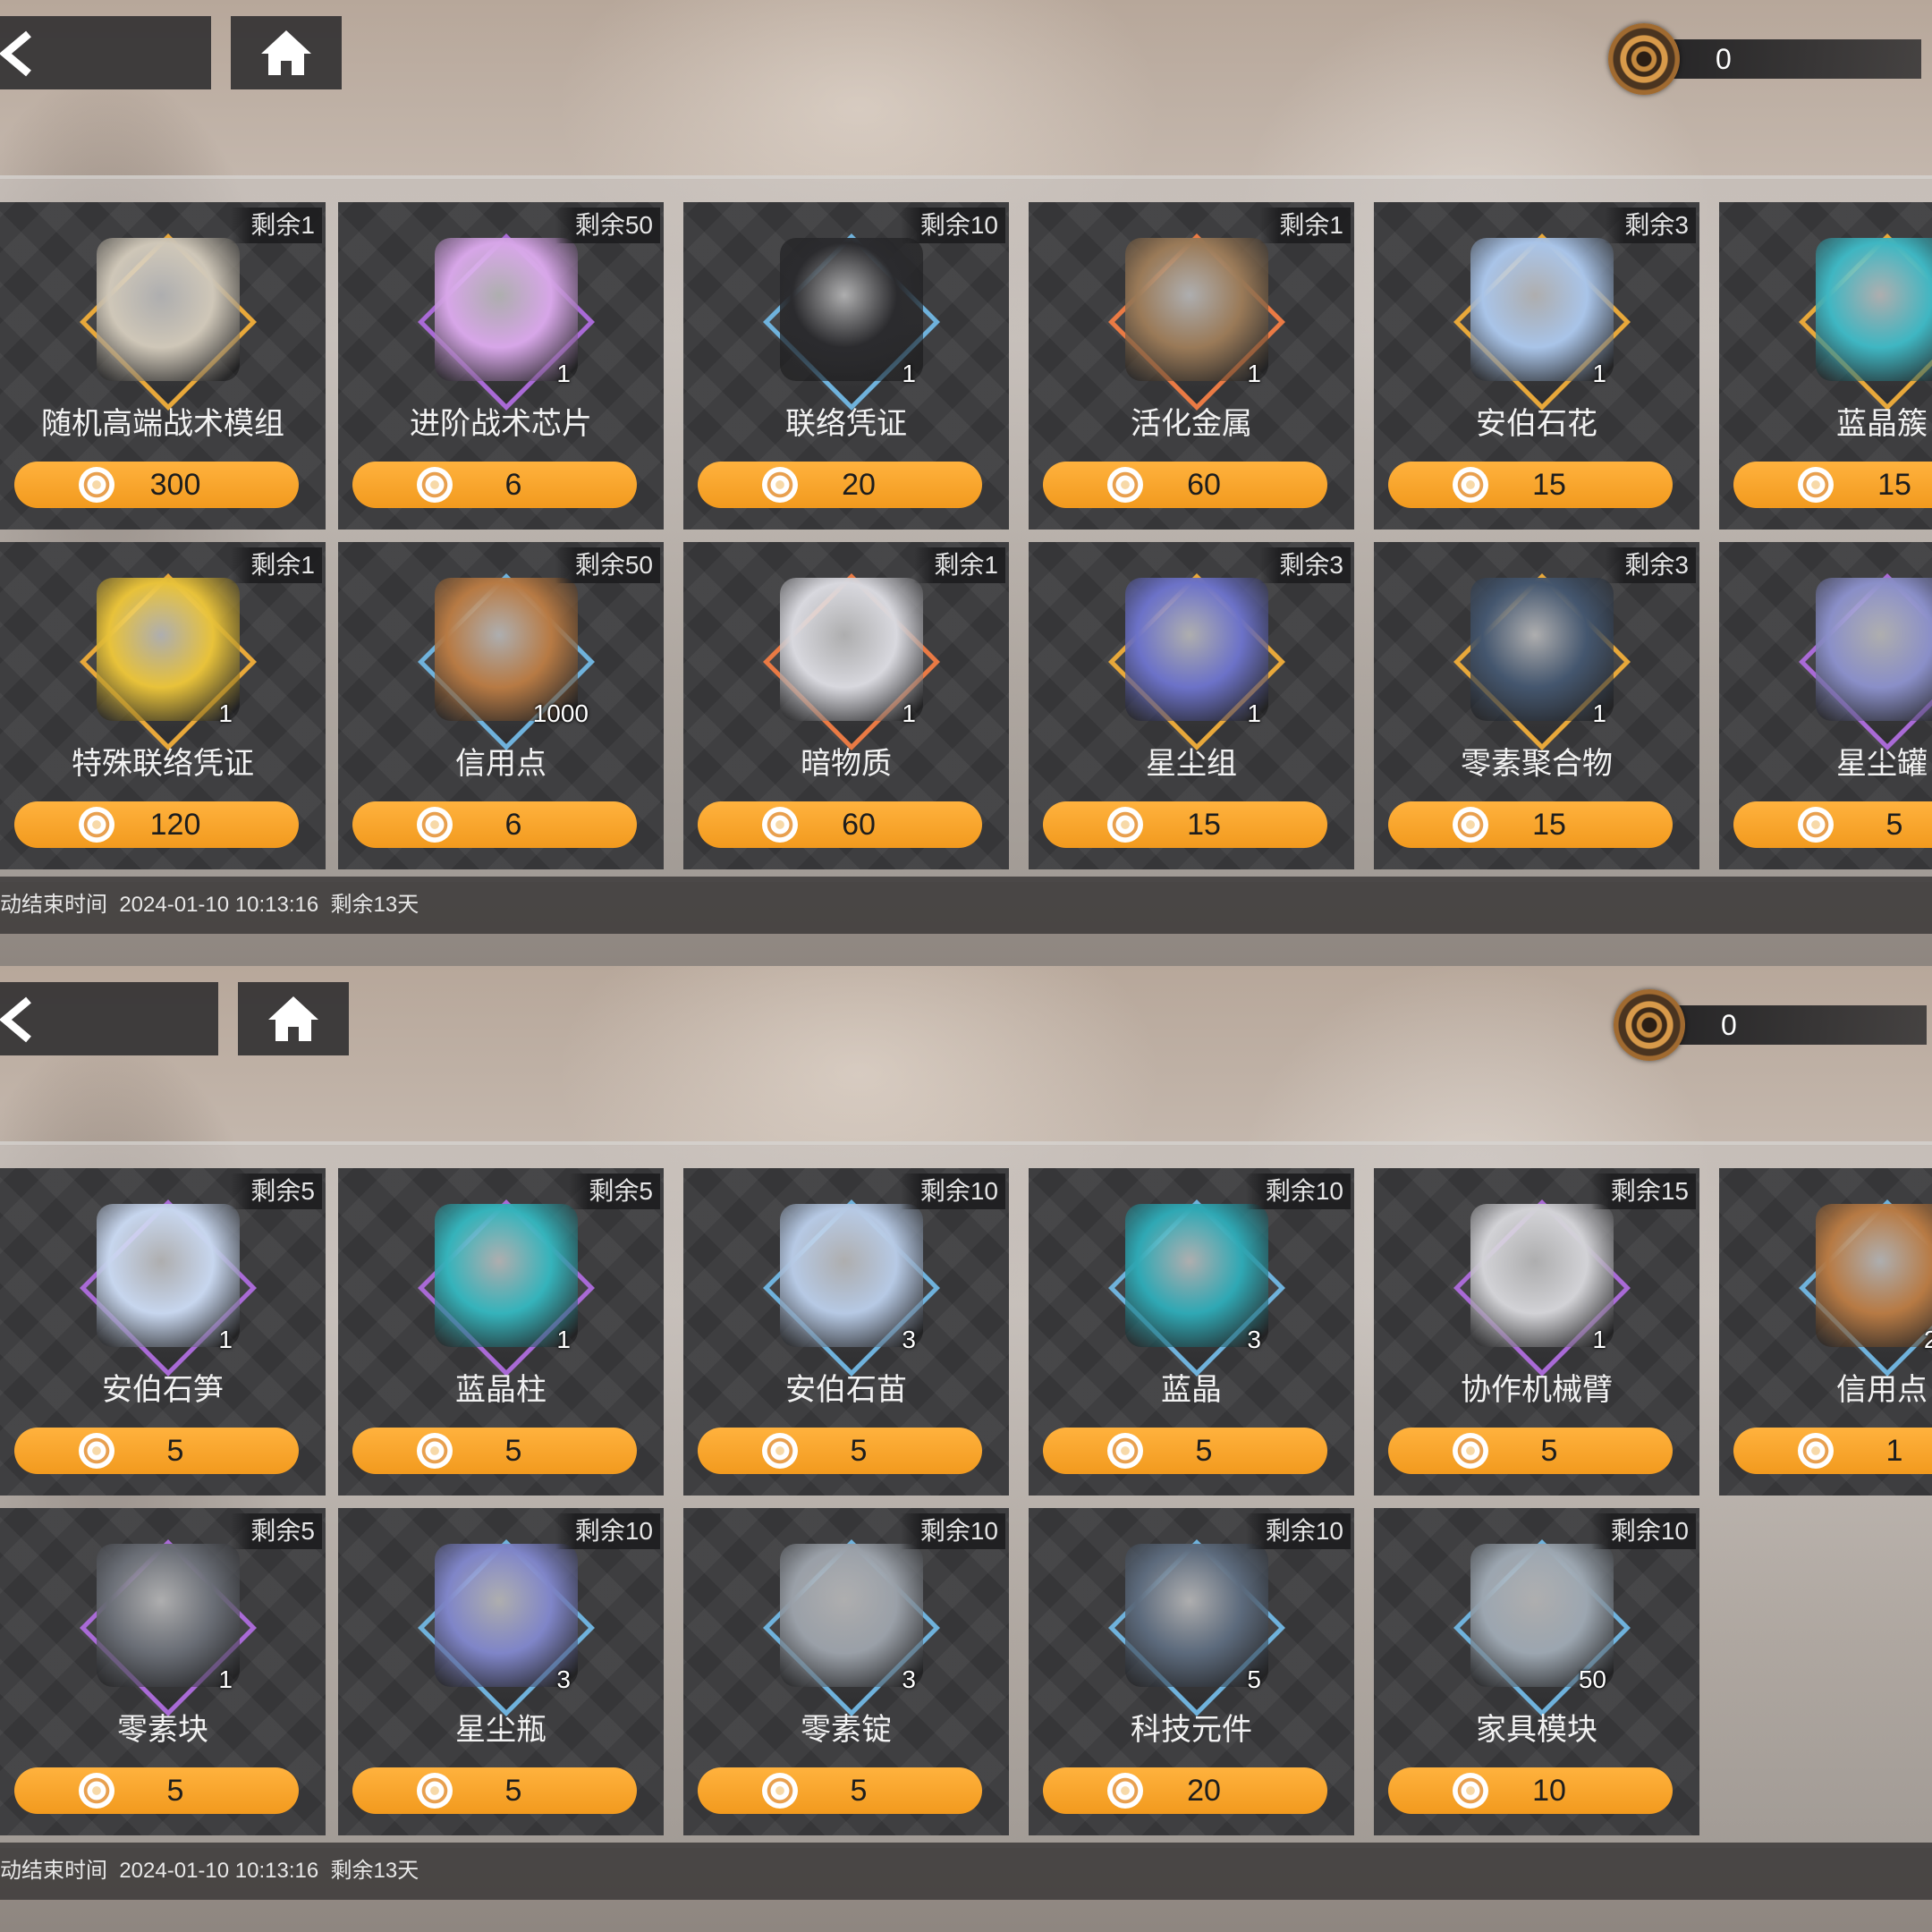  What do you see at coordinates (163, 705) in the screenshot?
I see `shop-item-card: 剩余1 1 特殊联络凭证 120` at bounding box center [163, 705].